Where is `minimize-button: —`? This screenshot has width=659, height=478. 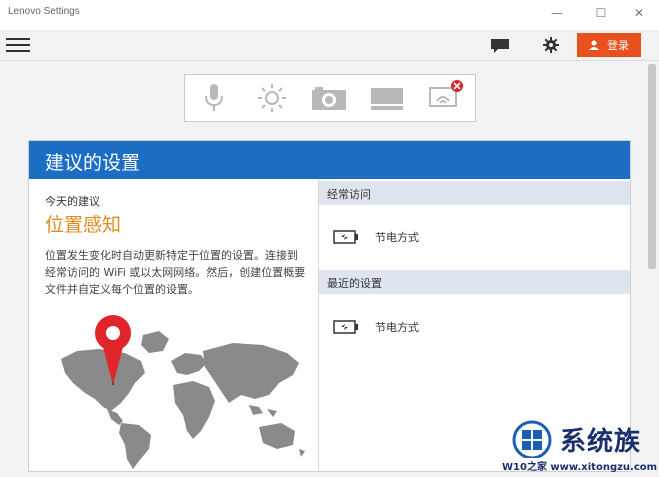
minimize-button: — is located at coordinates (557, 13).